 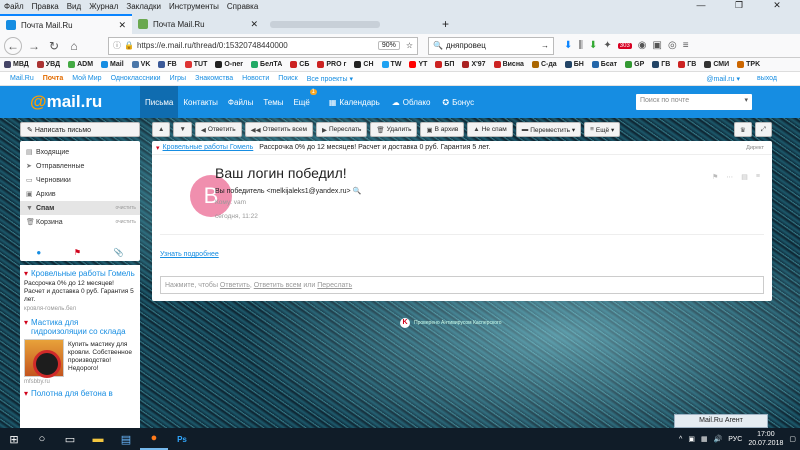 I want to click on bookmark-item: СМИ, so click(x=716, y=64).